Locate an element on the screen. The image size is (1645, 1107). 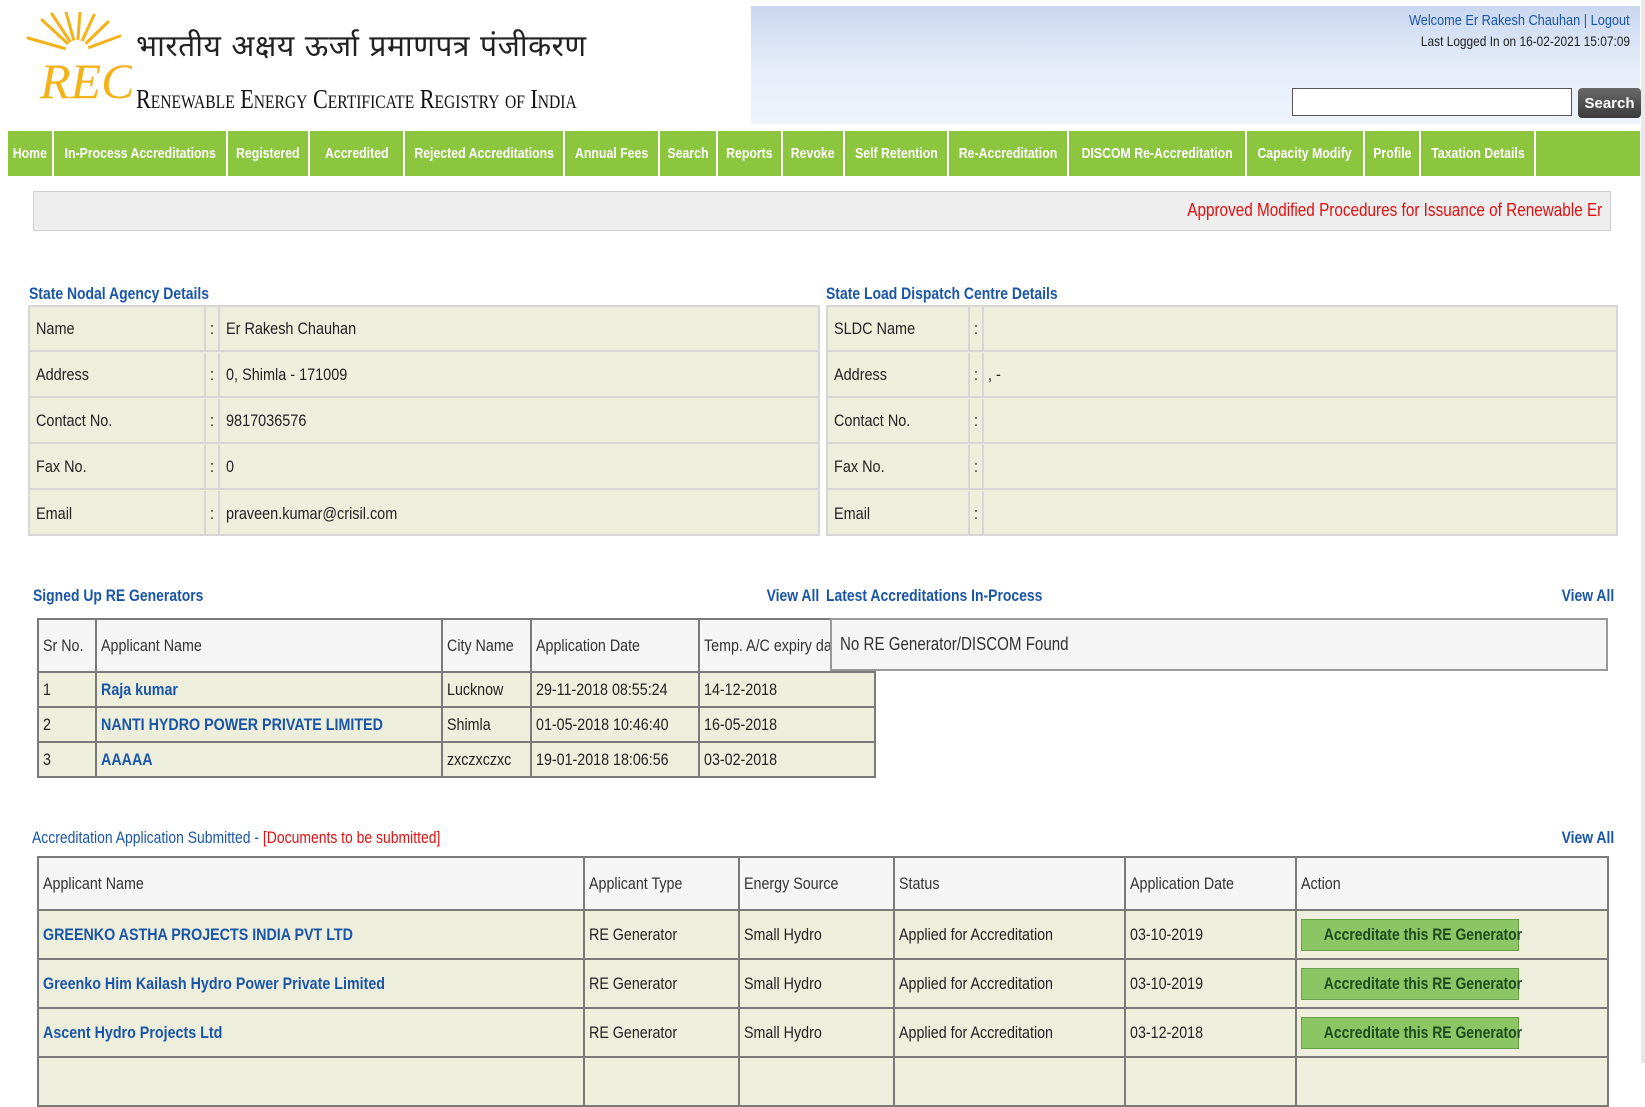
empty-message: No RE Generator/DISCOM Found is located at coordinates (954, 644).